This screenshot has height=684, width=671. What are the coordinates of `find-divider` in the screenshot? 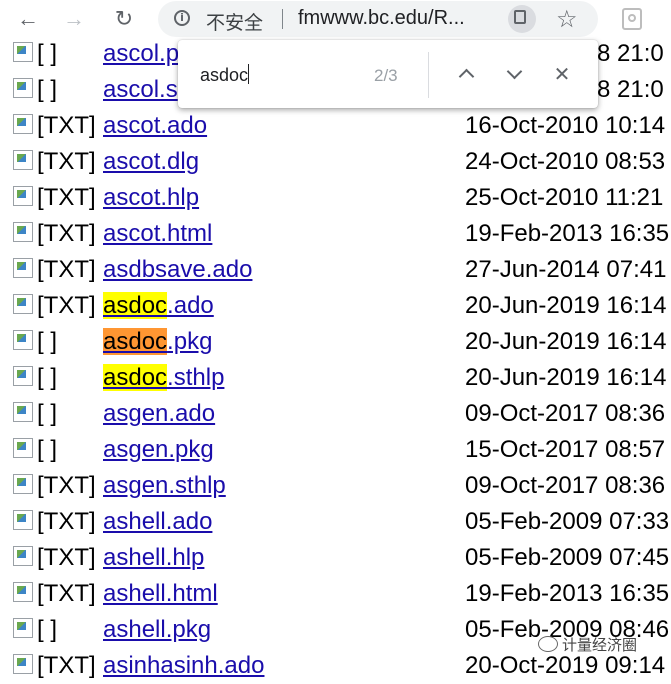 It's located at (428, 75).